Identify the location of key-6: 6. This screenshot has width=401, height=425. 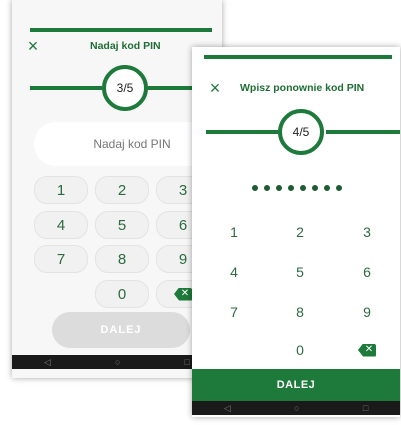
(367, 272).